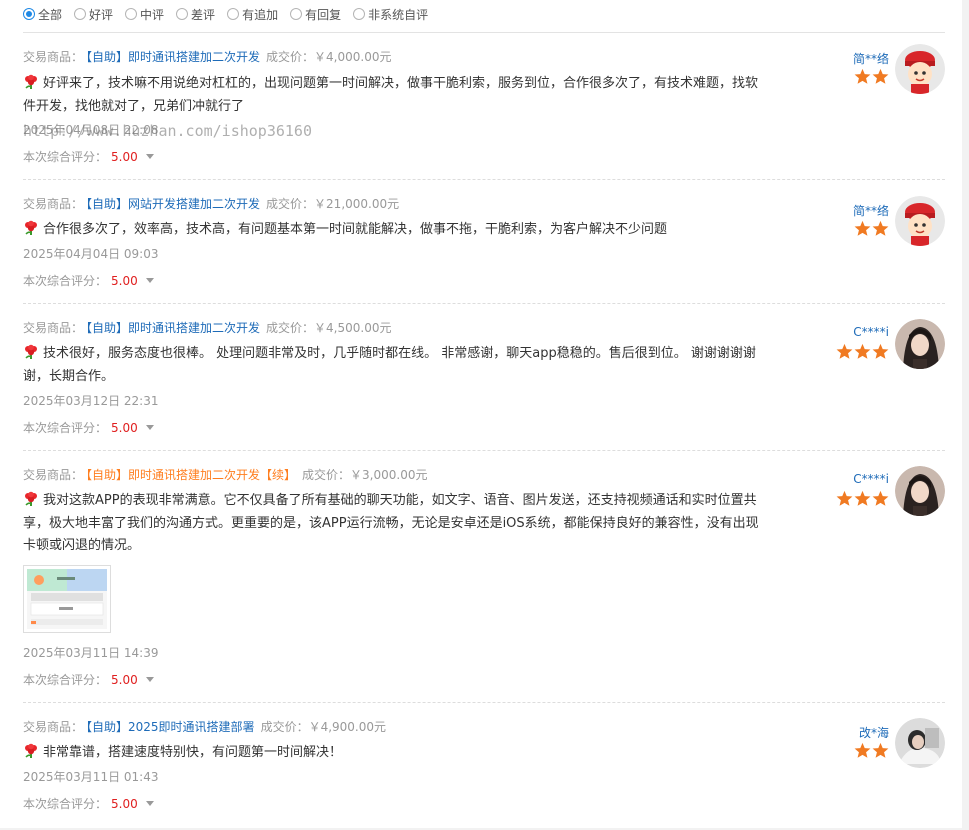 The height and width of the screenshot is (830, 969). What do you see at coordinates (484, 32) in the screenshot?
I see `divider` at bounding box center [484, 32].